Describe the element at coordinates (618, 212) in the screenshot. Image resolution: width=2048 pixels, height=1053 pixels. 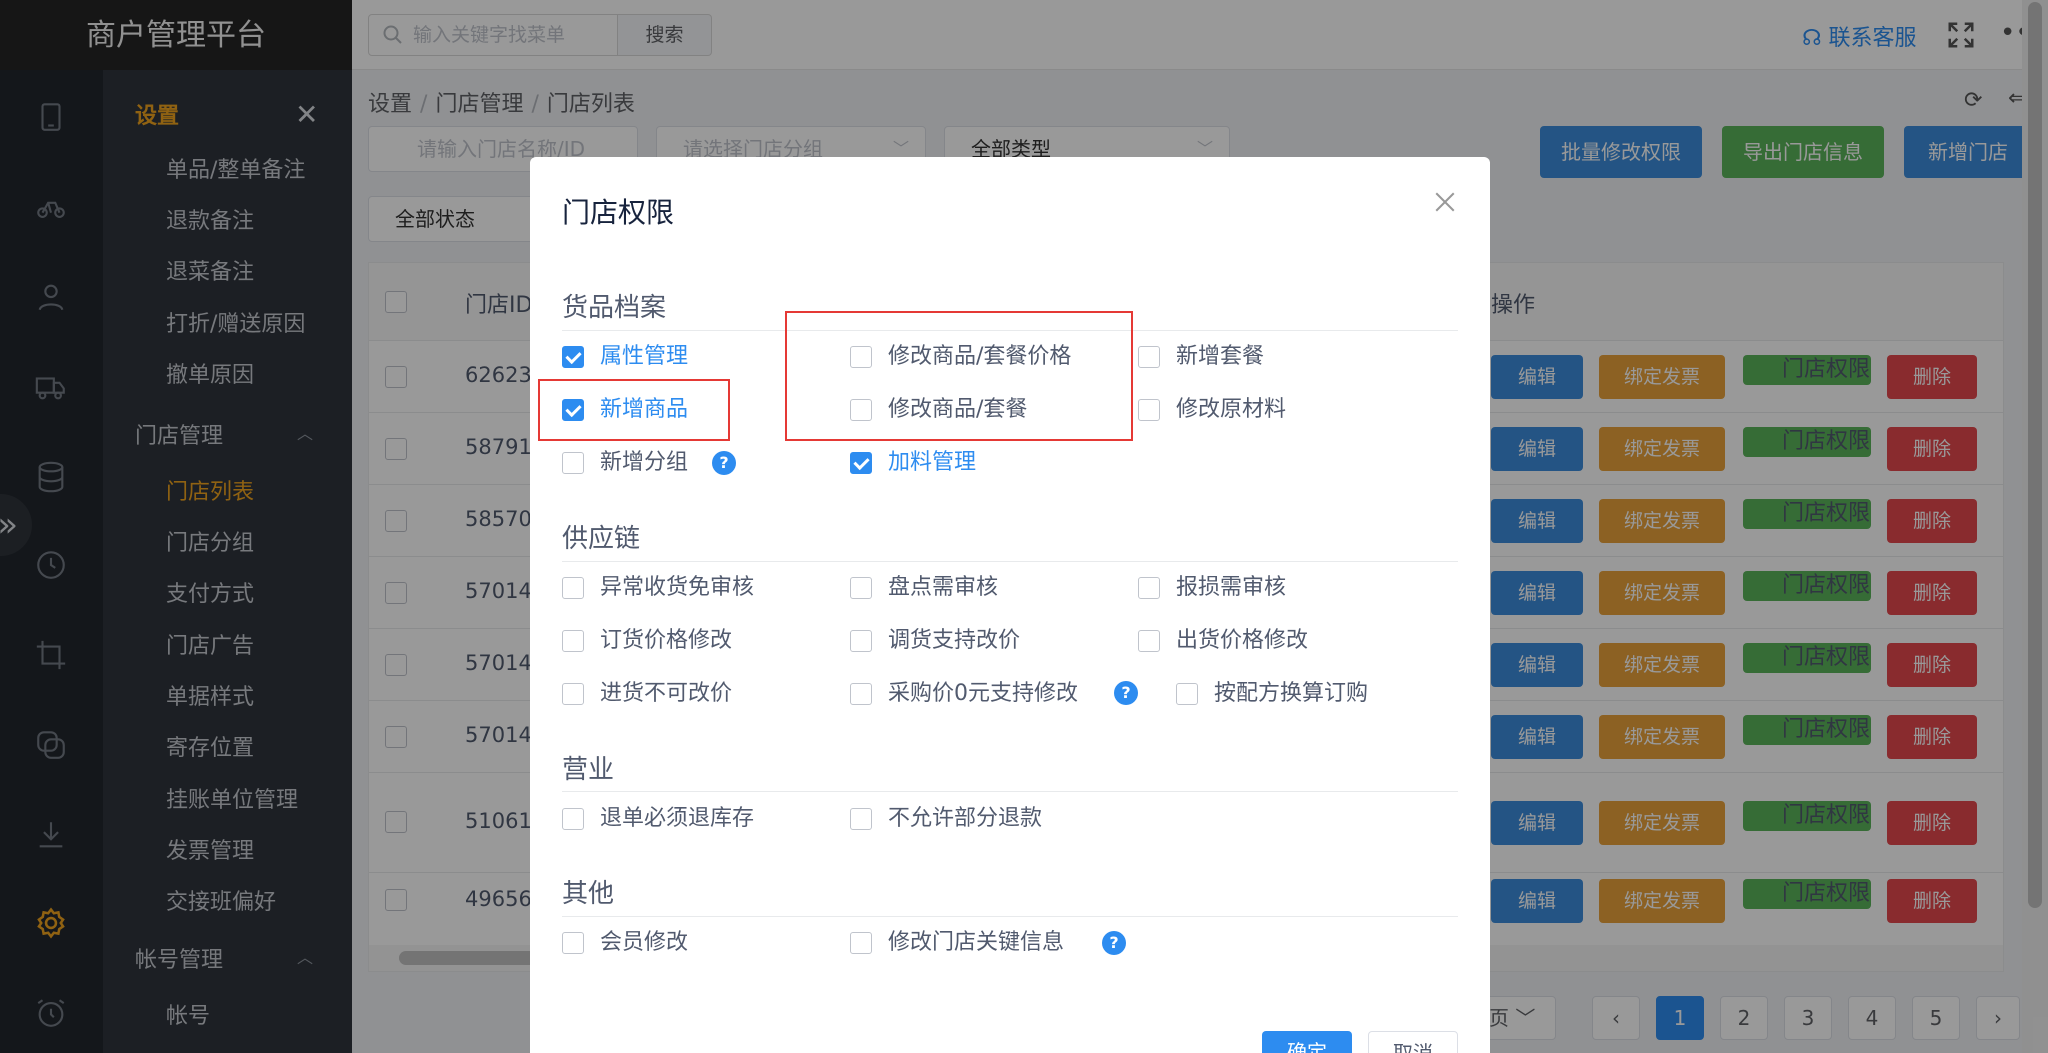
I see `dialog-title: 门店权限` at that location.